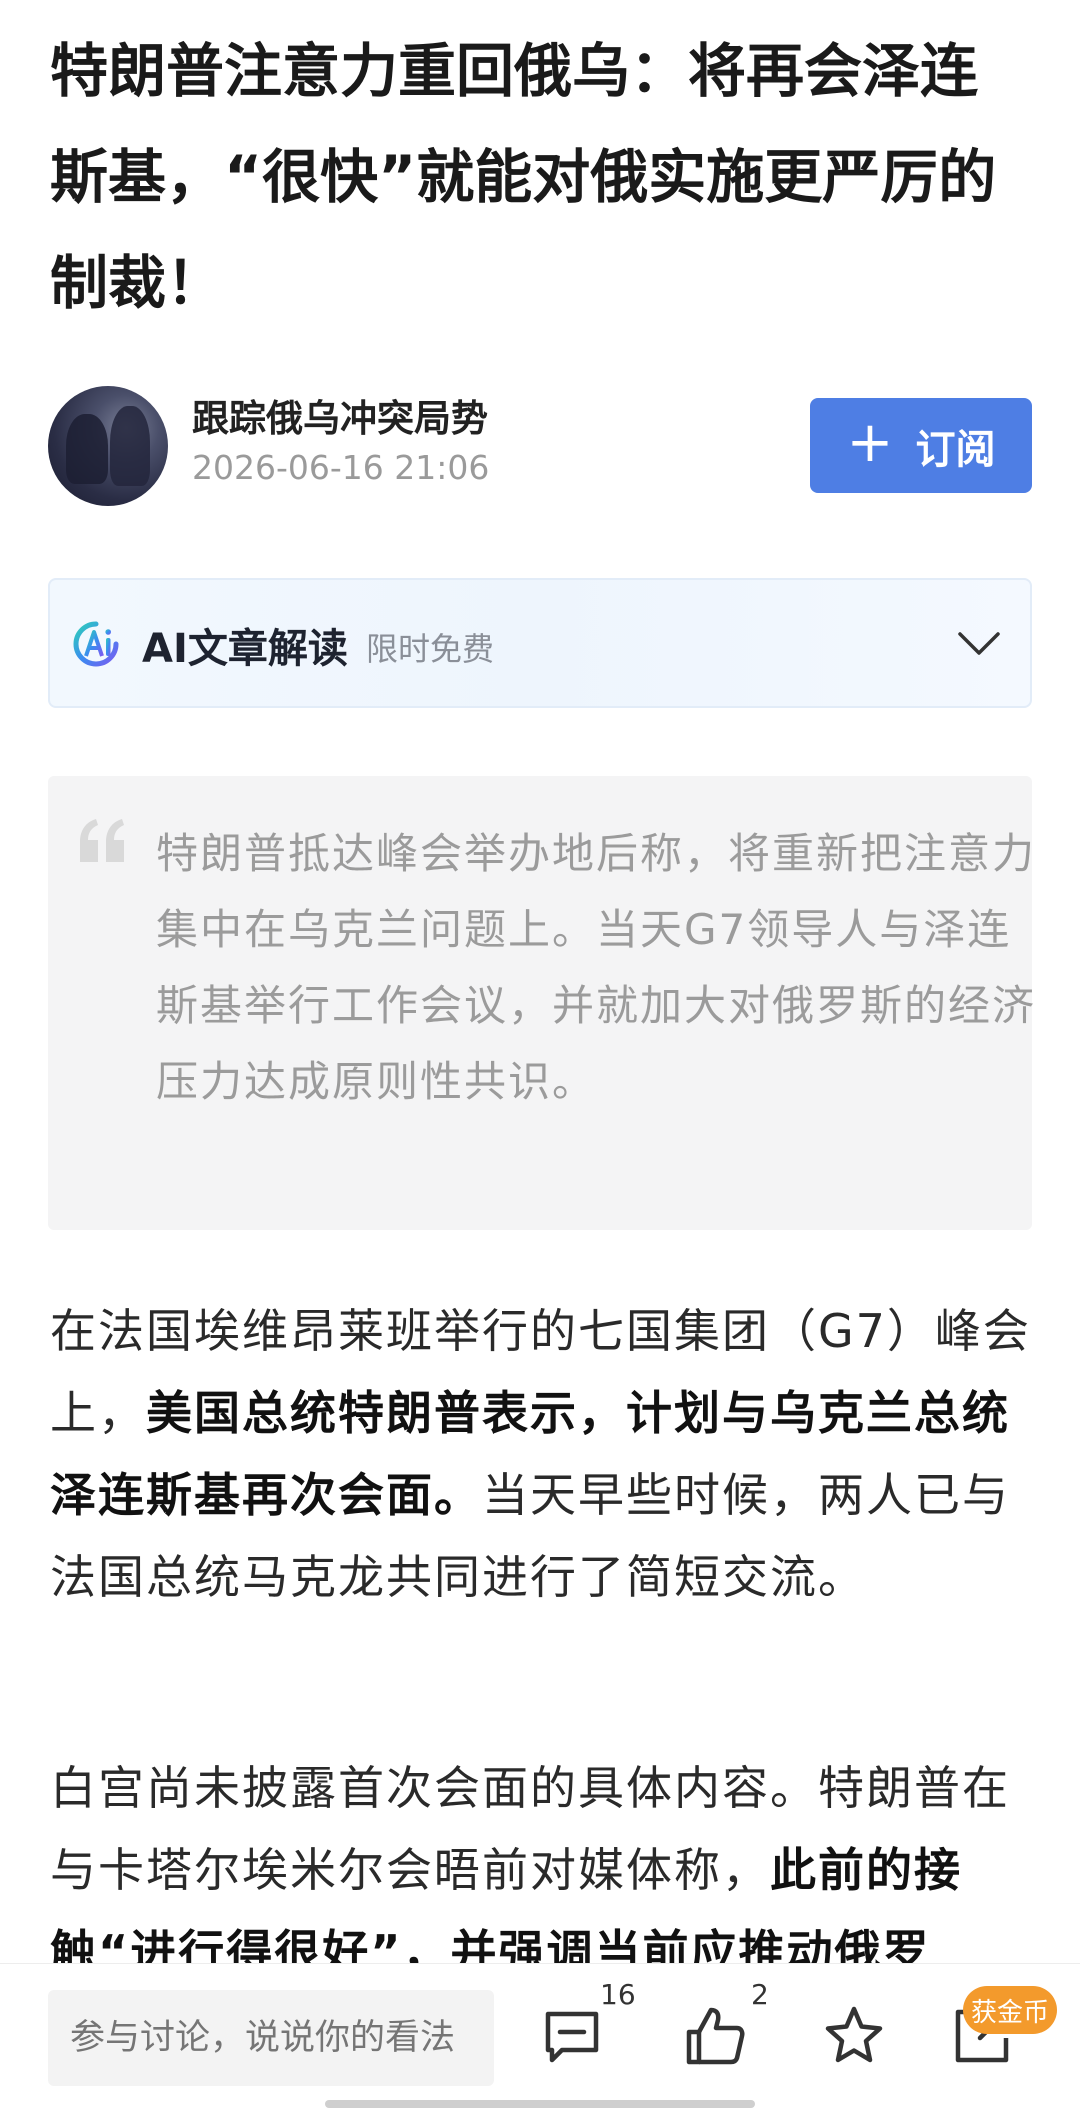 The width and height of the screenshot is (1080, 2113). I want to click on ai-summary-bar: AI文章解读 限时免费, so click(540, 643).